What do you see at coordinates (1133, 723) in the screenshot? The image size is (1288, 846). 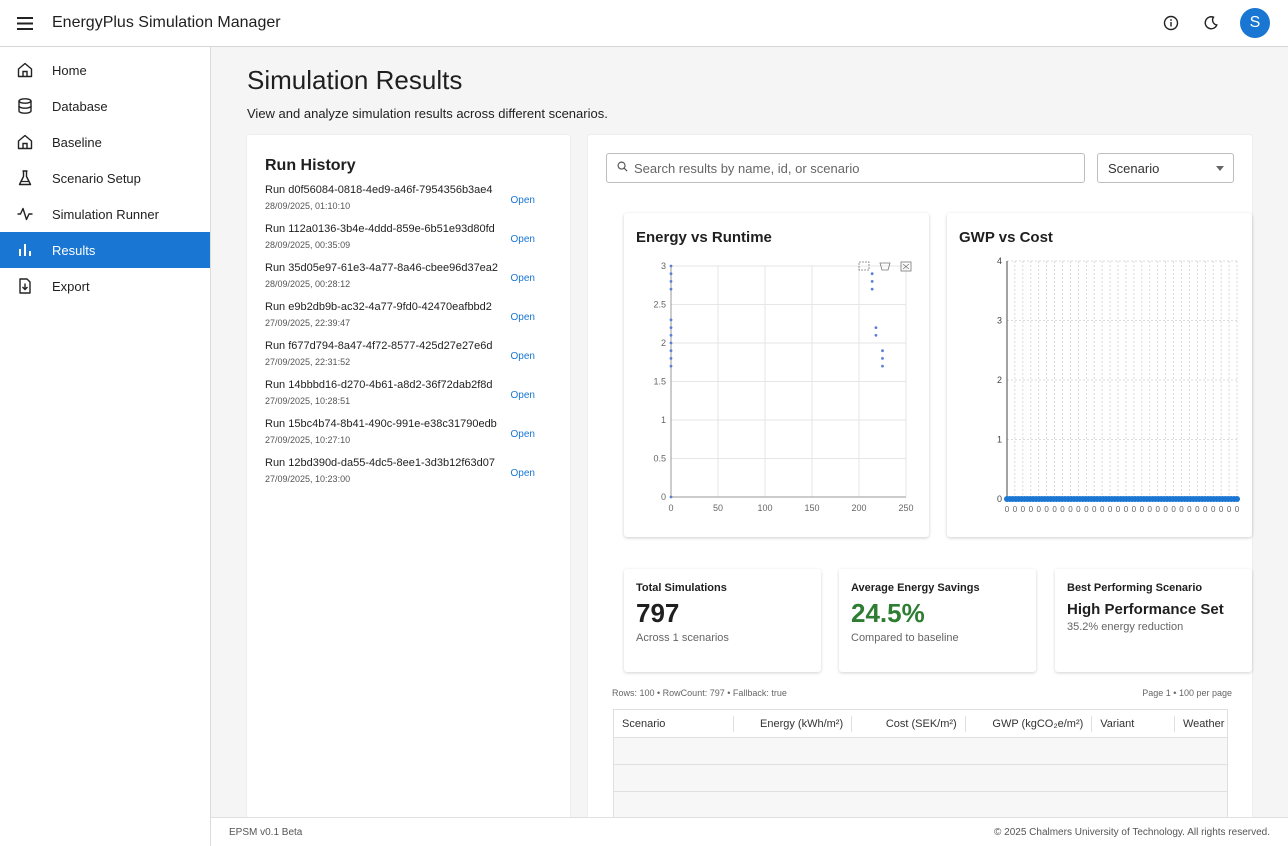 I see `column-header-variant: Variant` at bounding box center [1133, 723].